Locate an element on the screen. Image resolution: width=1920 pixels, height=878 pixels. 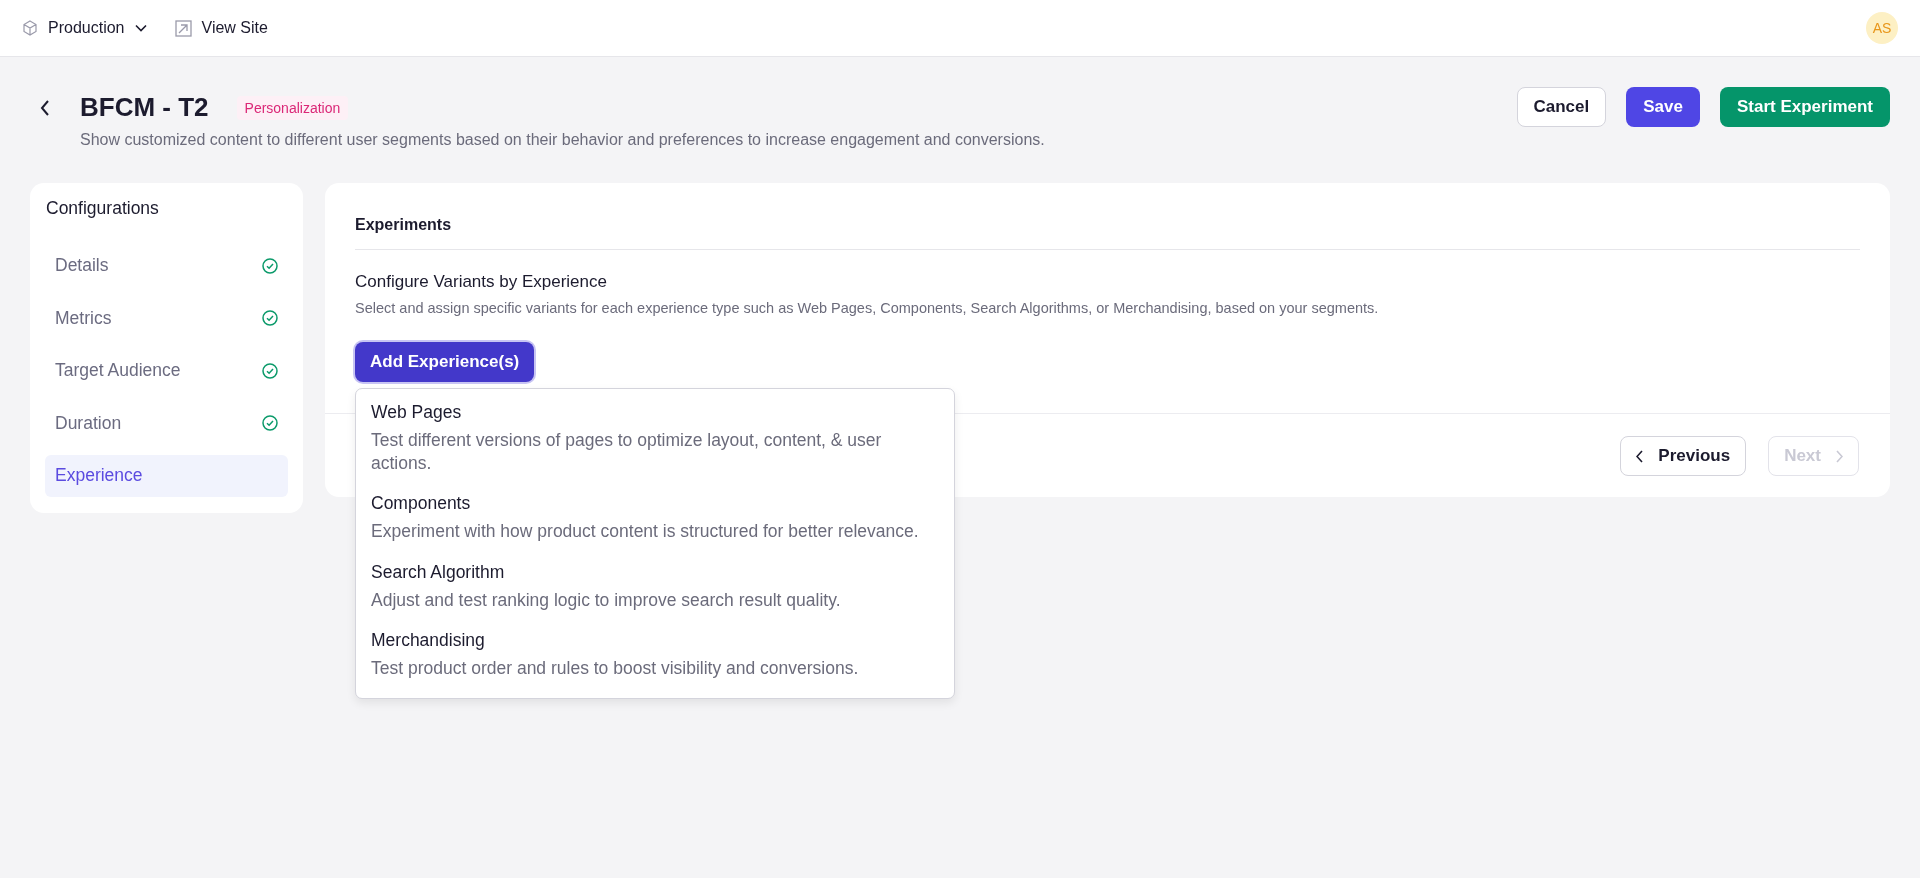
menu-item: Web Pages Test different versions of pages to optimize layout, content, & user actions. is located at coordinates (655, 441).